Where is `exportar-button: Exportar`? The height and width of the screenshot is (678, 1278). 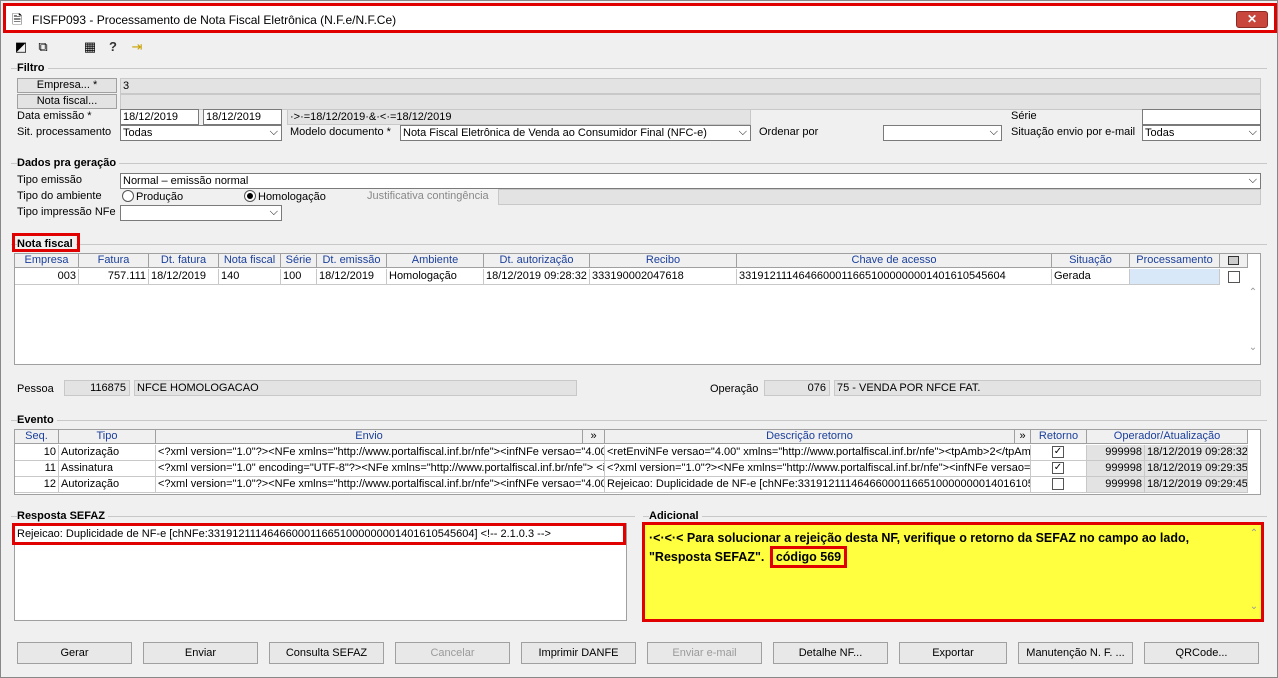
exportar-button: Exportar is located at coordinates (953, 653).